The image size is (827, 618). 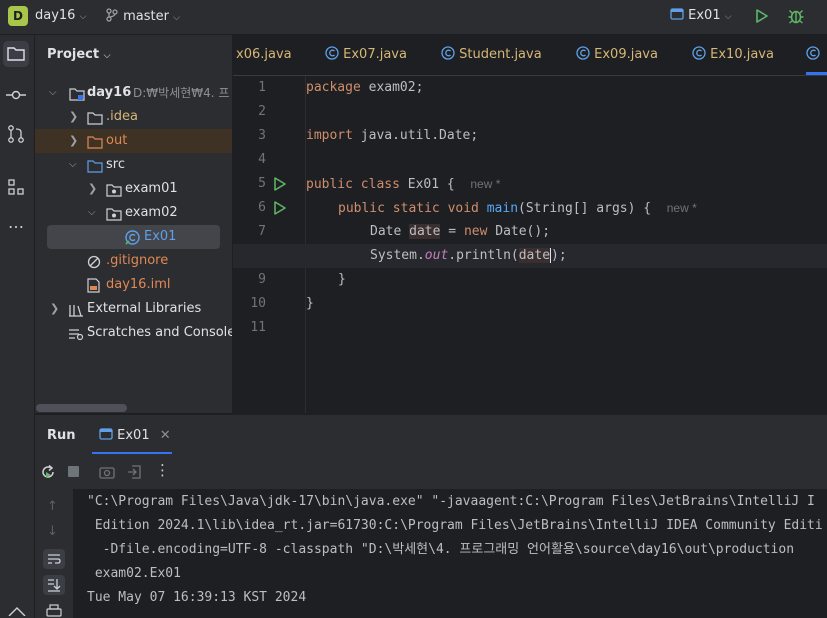 What do you see at coordinates (626, 54) in the screenshot?
I see `tab-label: Ex09.java` at bounding box center [626, 54].